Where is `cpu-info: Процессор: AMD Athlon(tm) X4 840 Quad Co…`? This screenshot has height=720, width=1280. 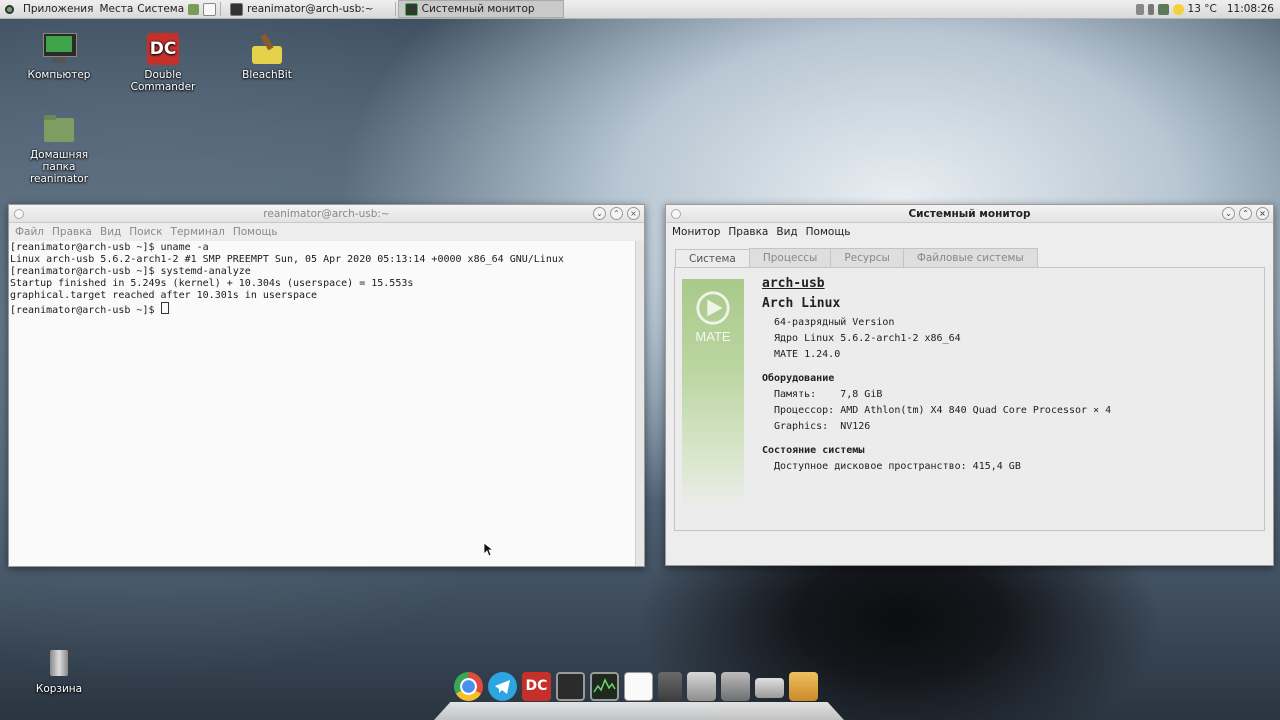
cpu-info: Процессор: AMD Athlon(tm) X4 840 Quad Co… is located at coordinates (943, 410).